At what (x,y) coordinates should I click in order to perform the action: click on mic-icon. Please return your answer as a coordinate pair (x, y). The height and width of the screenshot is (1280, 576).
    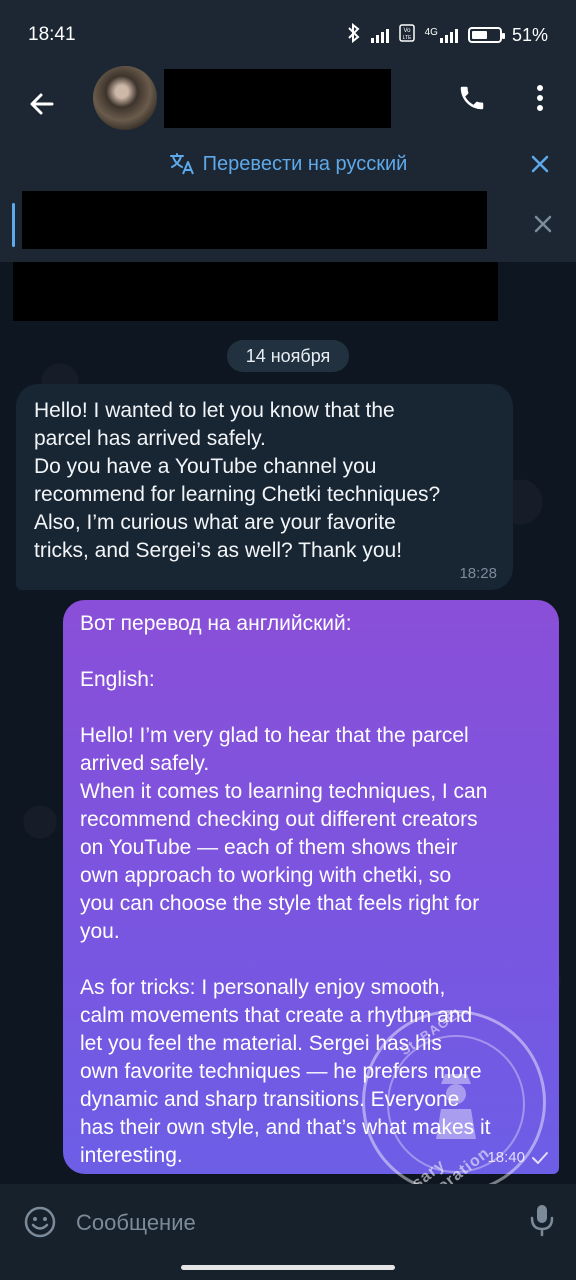
    Looking at the image, I should click on (542, 1221).